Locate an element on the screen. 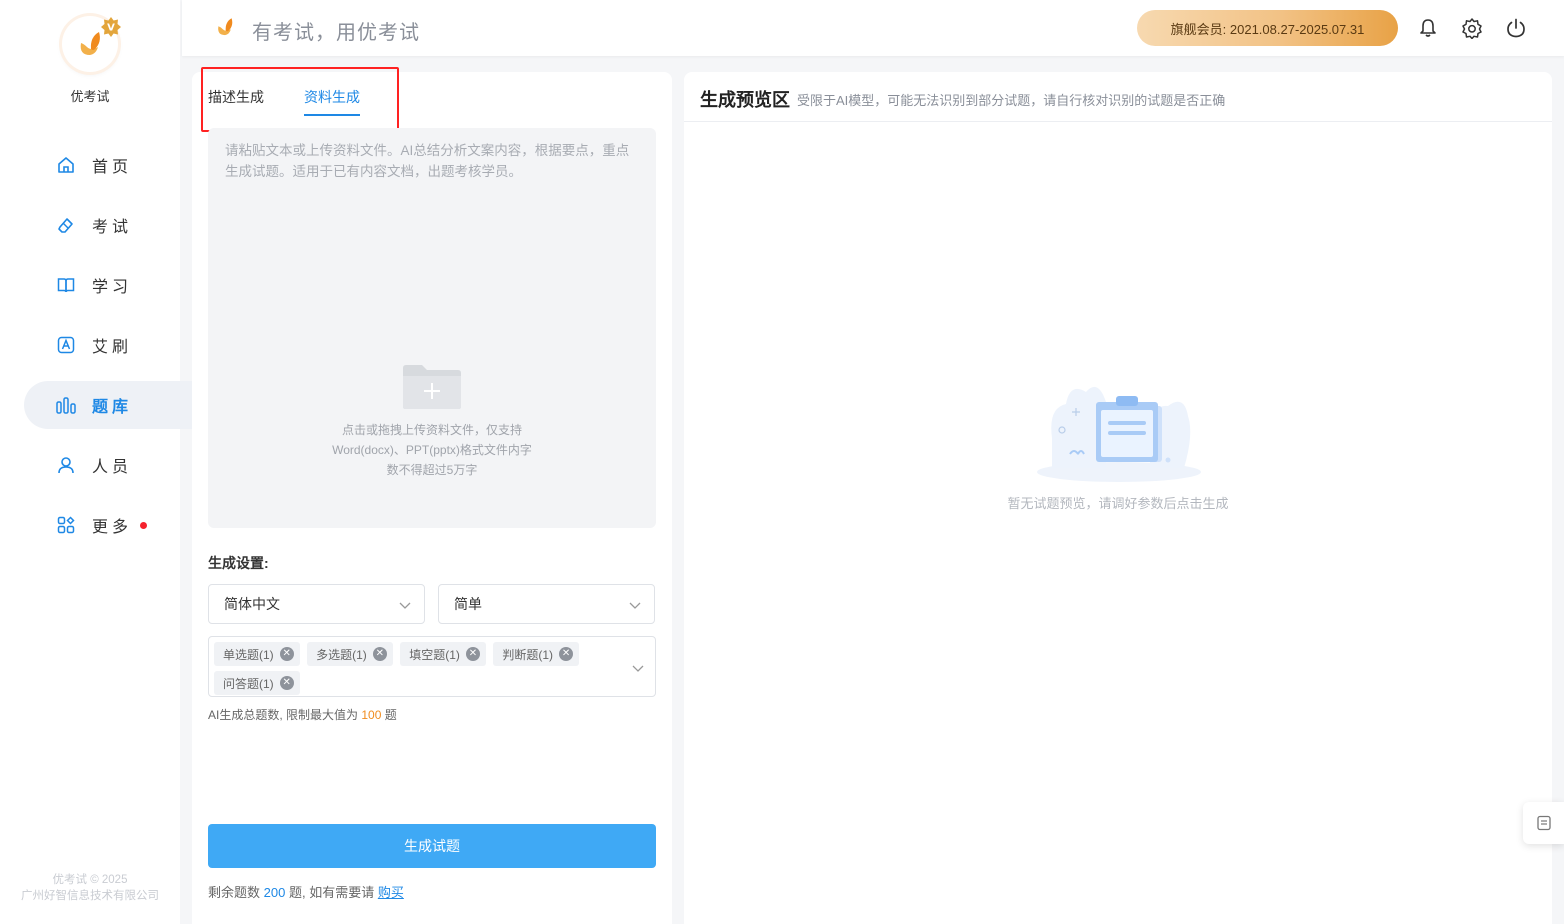 Image resolution: width=1564 pixels, height=924 pixels. membership-badge: 旗舰会员: 2021.08.27-2025.07.31 is located at coordinates (1267, 28).